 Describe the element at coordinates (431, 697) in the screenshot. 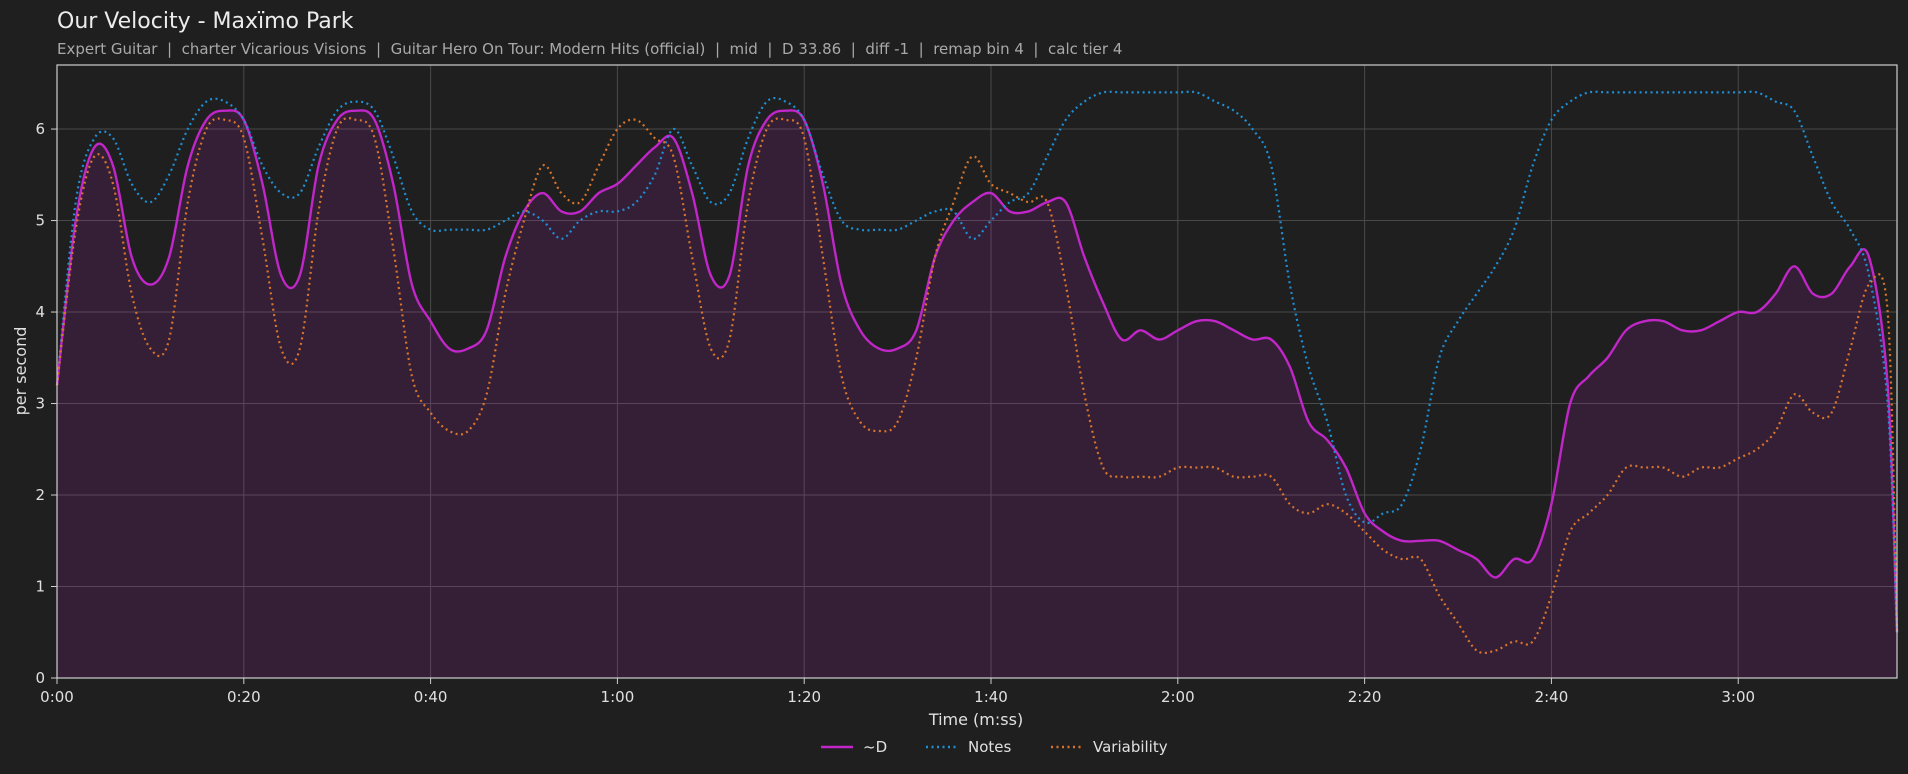

I see `x-tick-label-2: 0:40` at that location.